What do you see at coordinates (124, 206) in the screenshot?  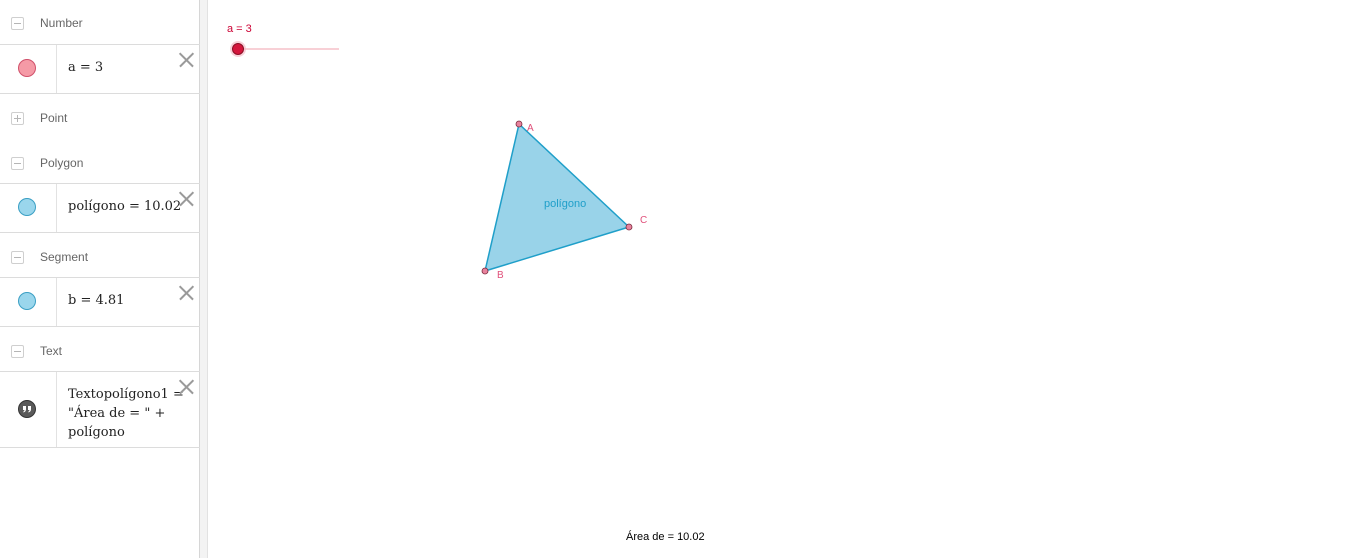 I see `formula-polygon: polígono = 10.02` at bounding box center [124, 206].